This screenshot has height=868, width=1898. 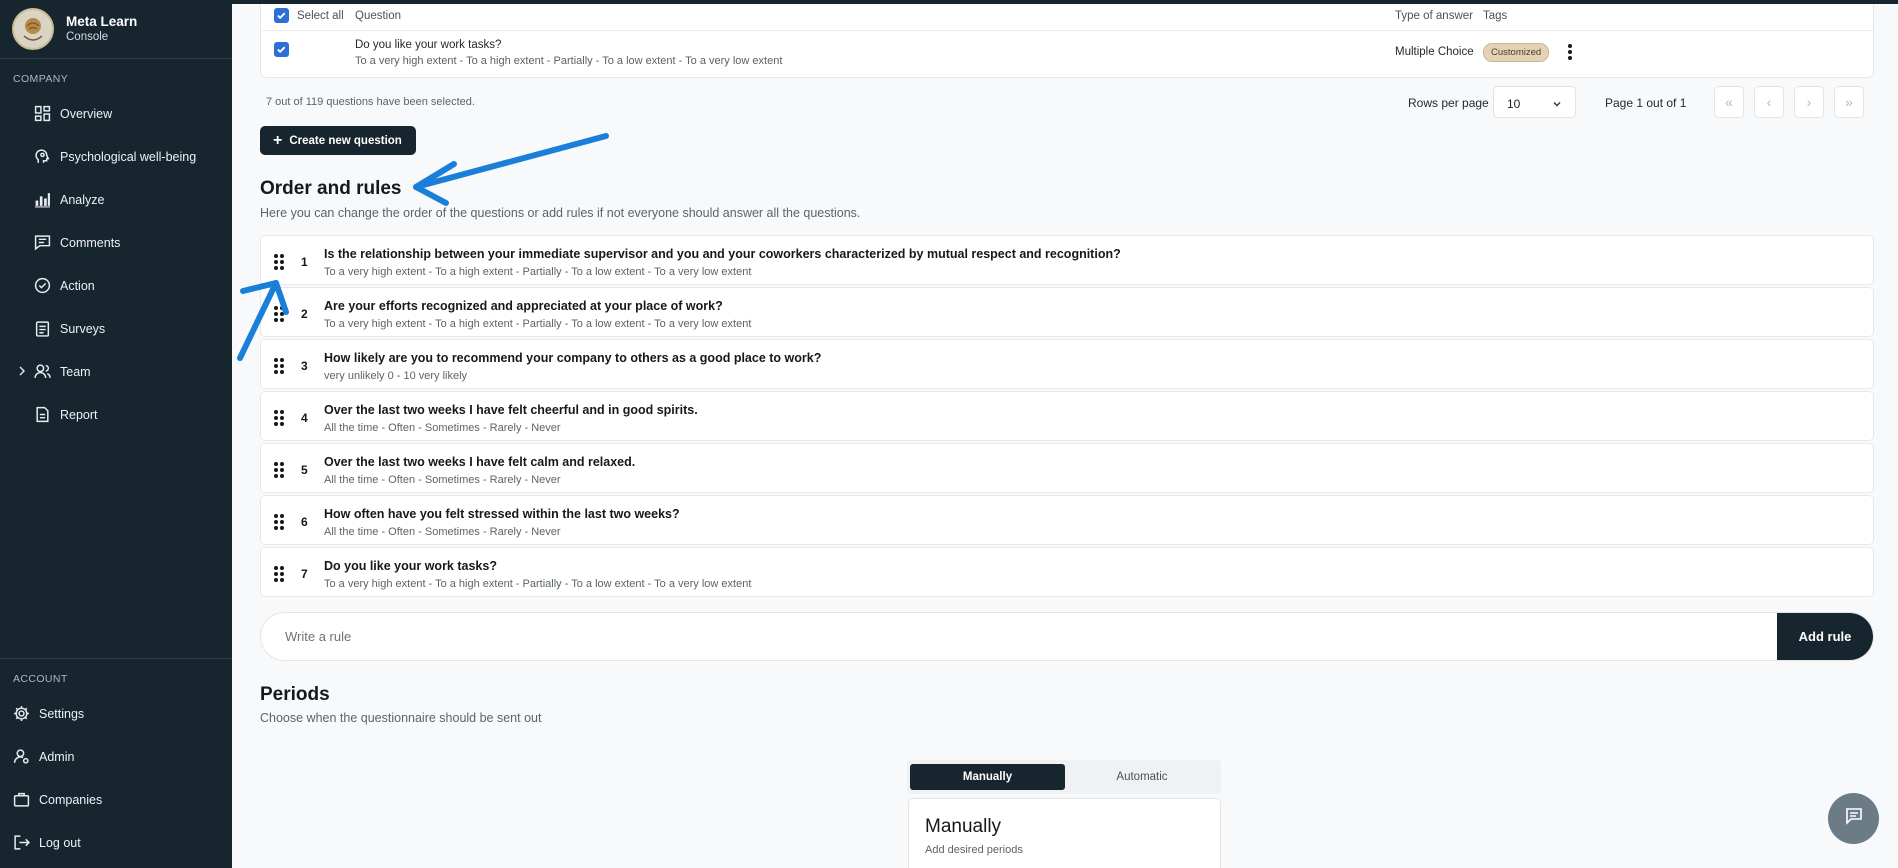 I want to click on double-chevron-left-icon: «, so click(x=1729, y=102).